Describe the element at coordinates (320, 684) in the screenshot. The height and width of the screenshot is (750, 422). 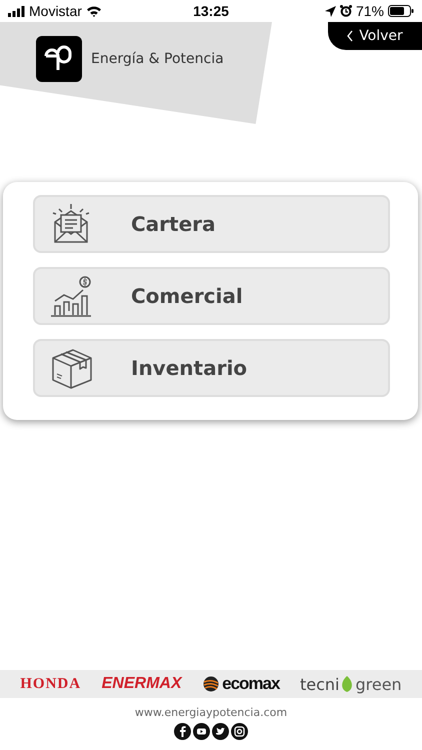
I see `brand-logo-text: tecni` at that location.